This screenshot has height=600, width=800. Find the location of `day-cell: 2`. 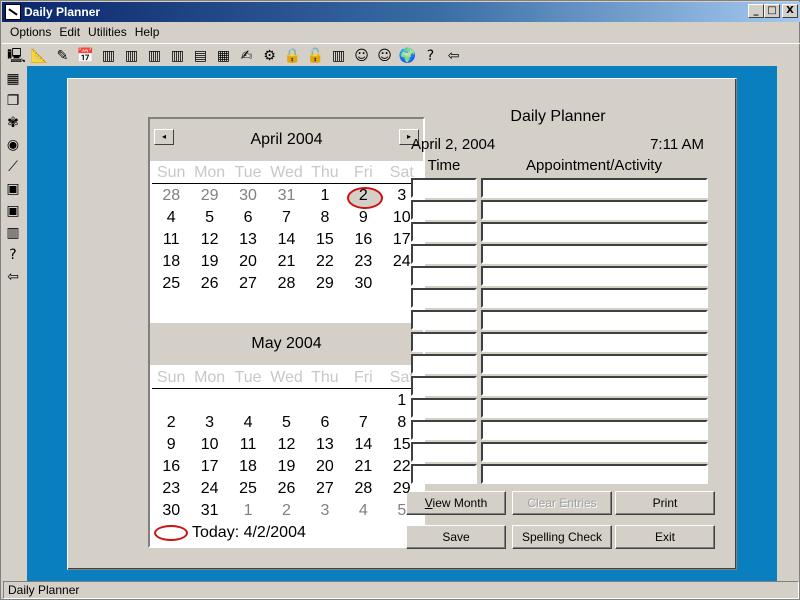

day-cell: 2 is located at coordinates (171, 423).